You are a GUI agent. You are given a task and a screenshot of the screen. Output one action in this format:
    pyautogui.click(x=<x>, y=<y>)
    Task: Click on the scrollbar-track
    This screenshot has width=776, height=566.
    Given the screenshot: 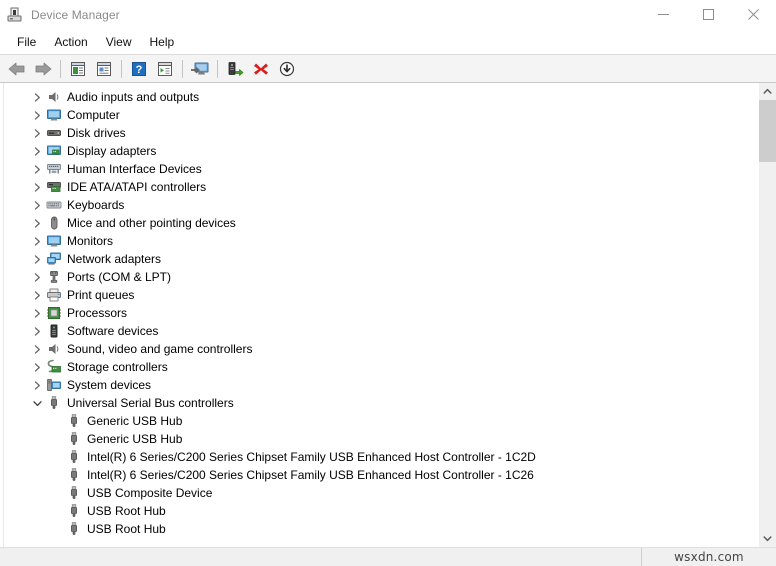 What is the action you would take?
    pyautogui.click(x=767, y=315)
    